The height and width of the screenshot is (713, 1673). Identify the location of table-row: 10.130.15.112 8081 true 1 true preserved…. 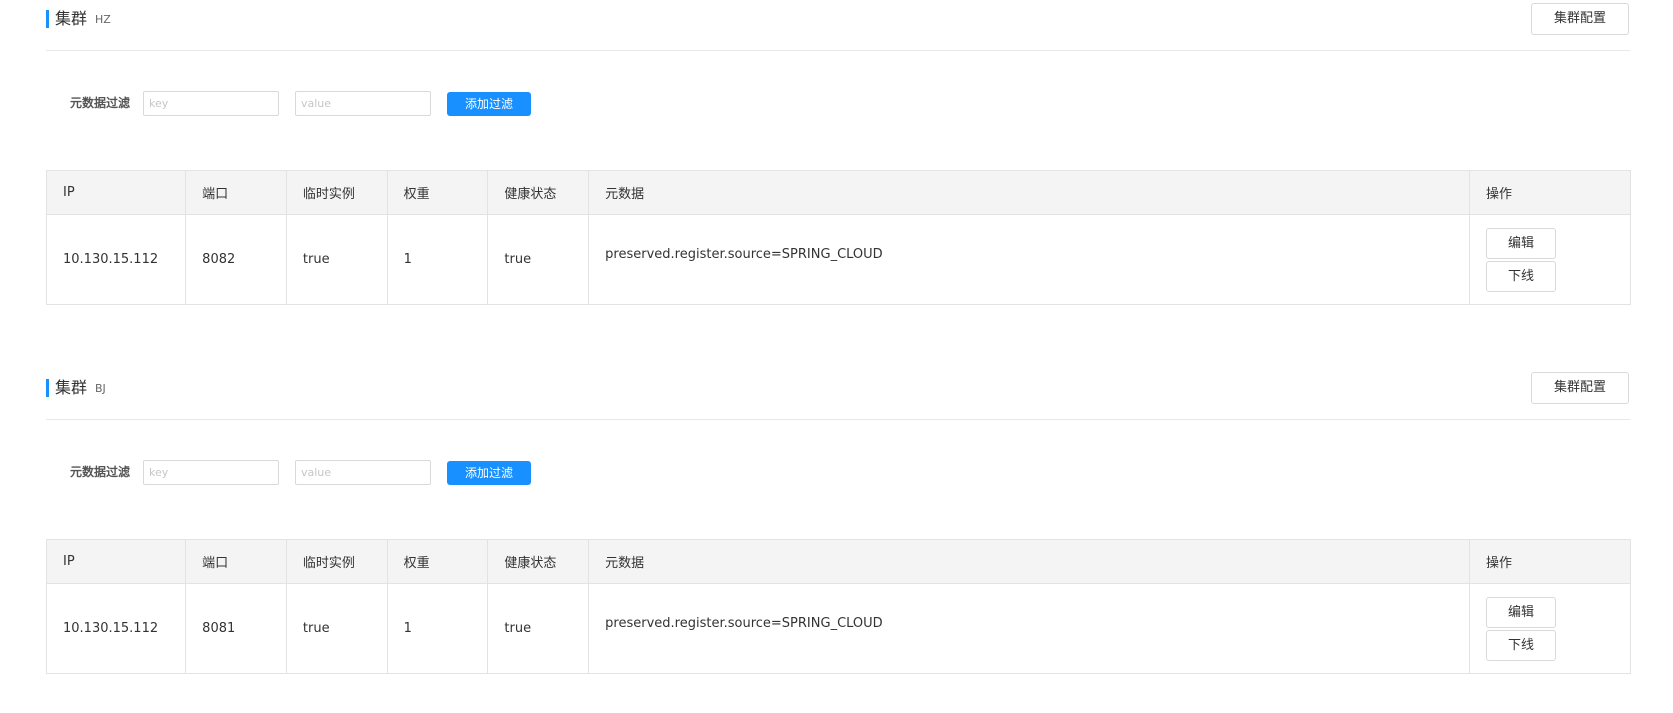
(838, 628).